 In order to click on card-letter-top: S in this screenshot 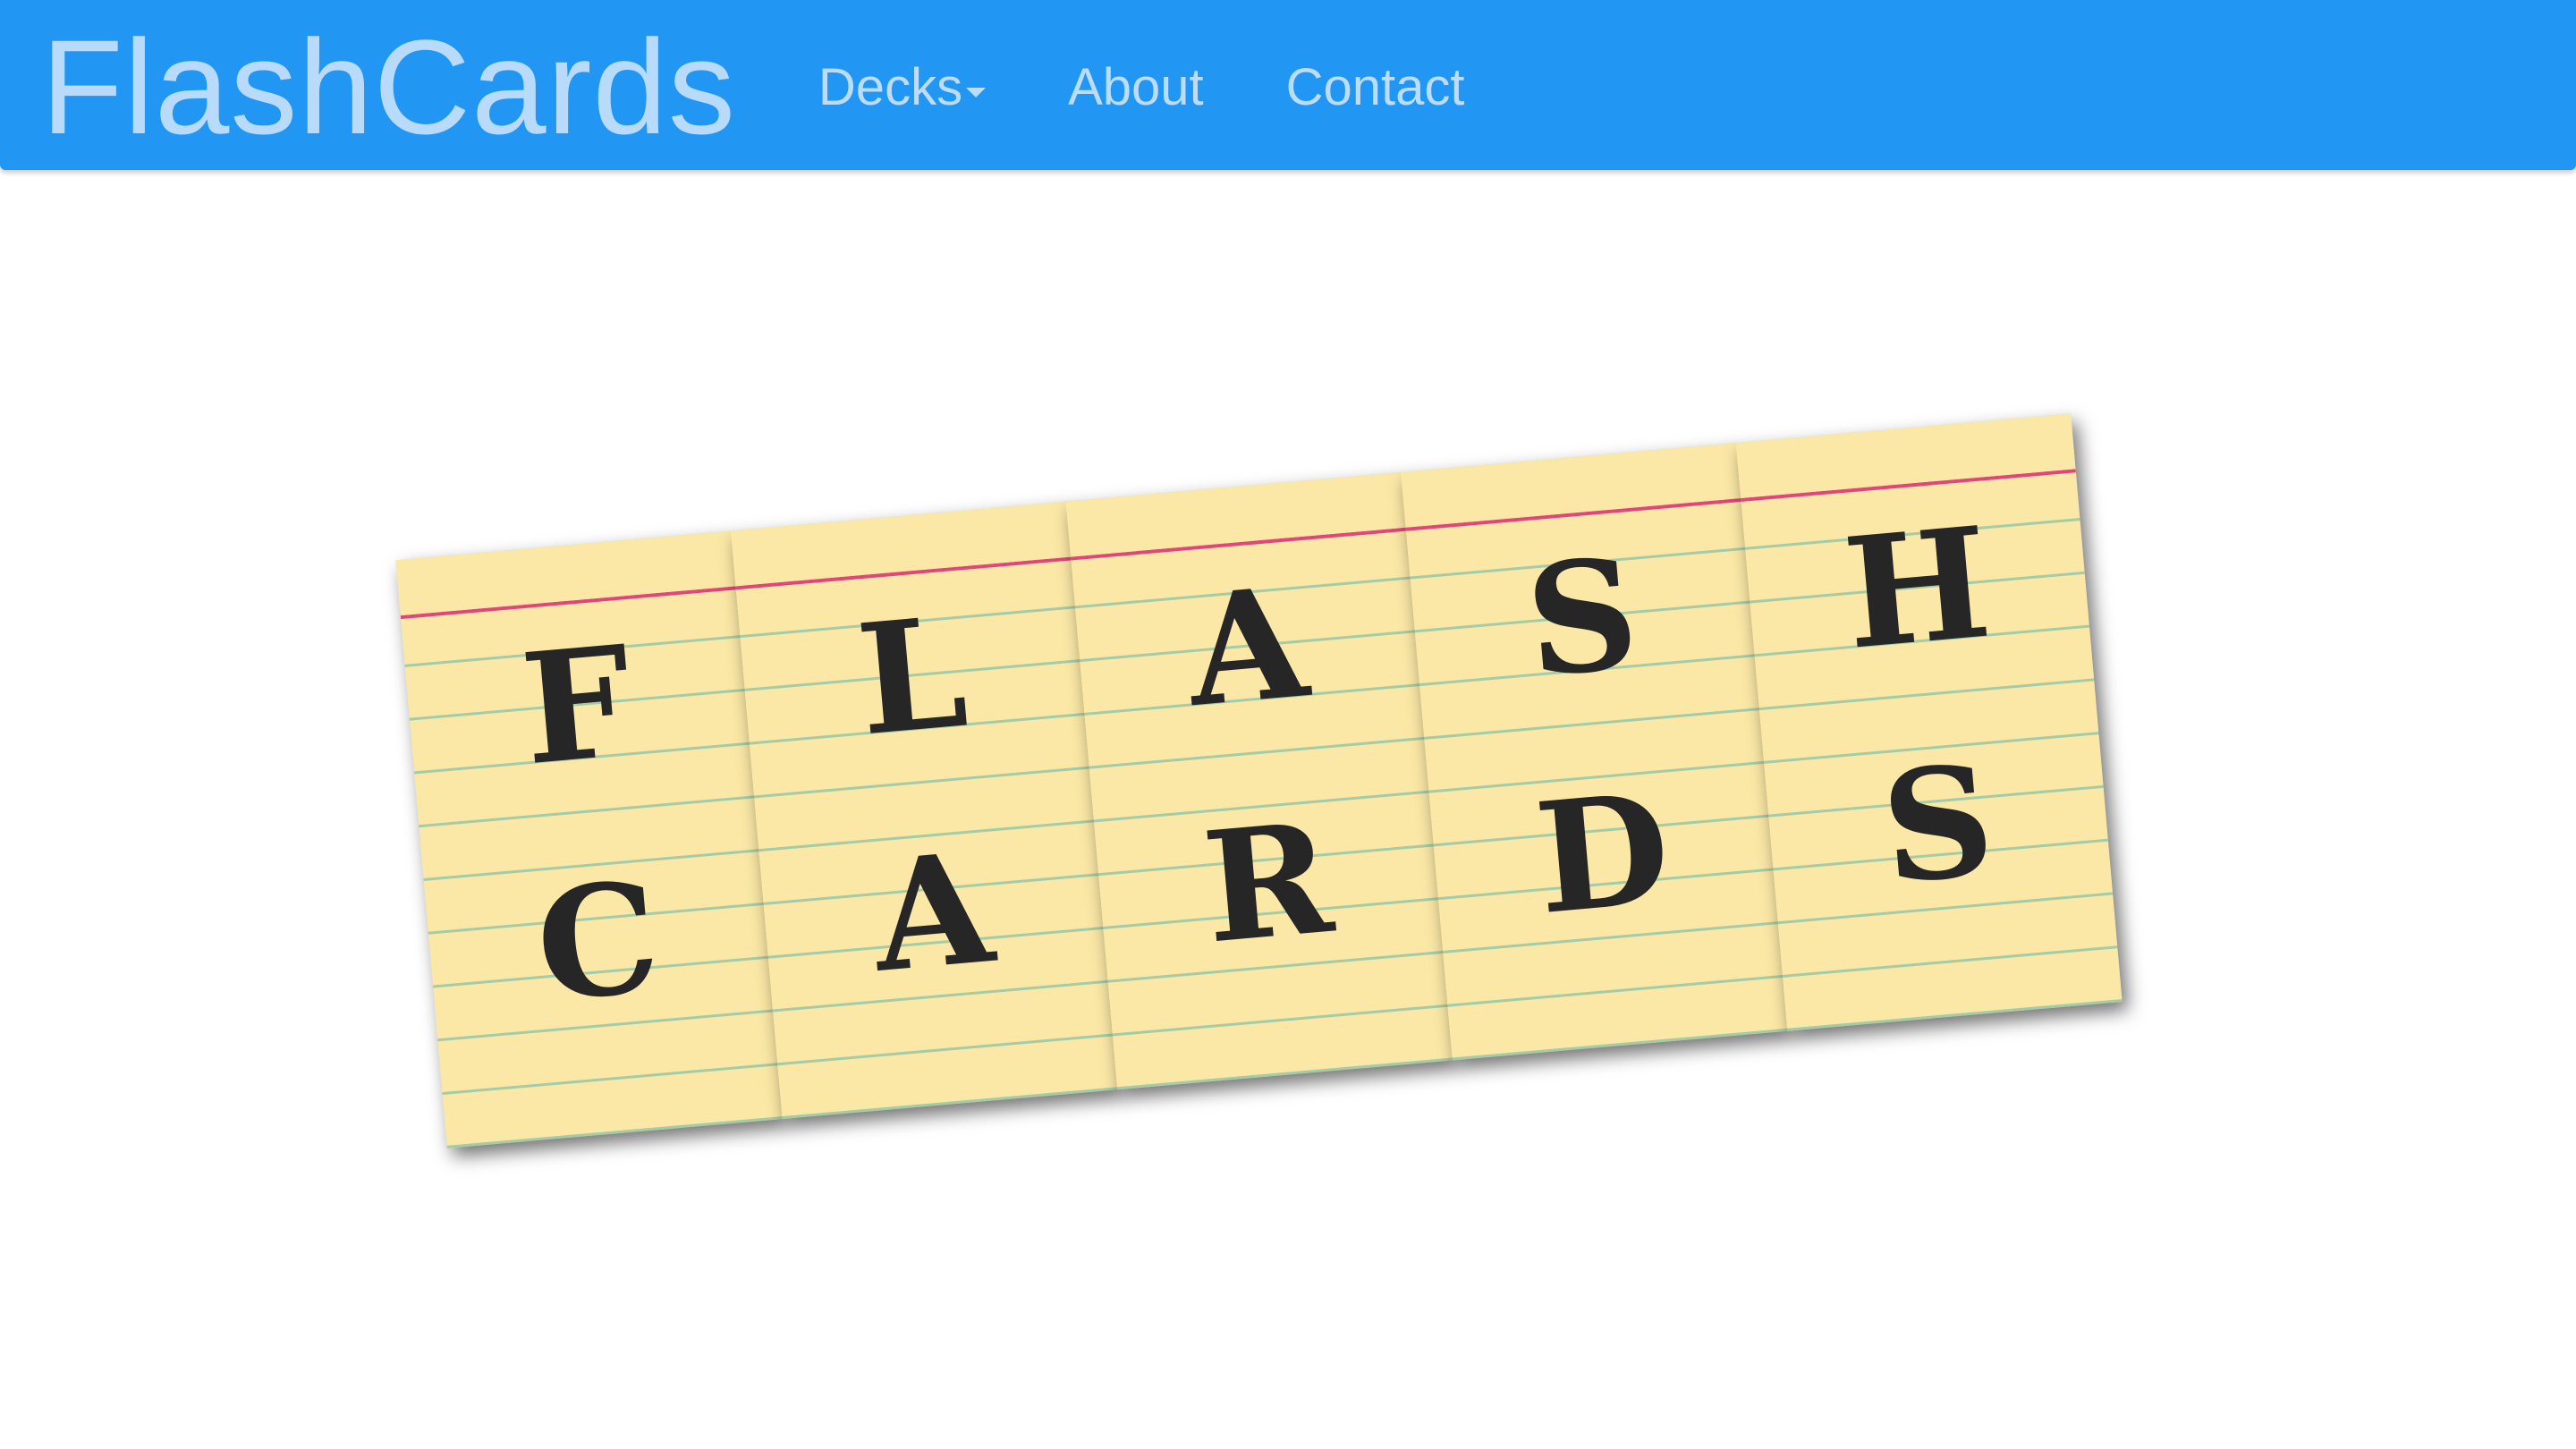, I will do `click(1582, 617)`.